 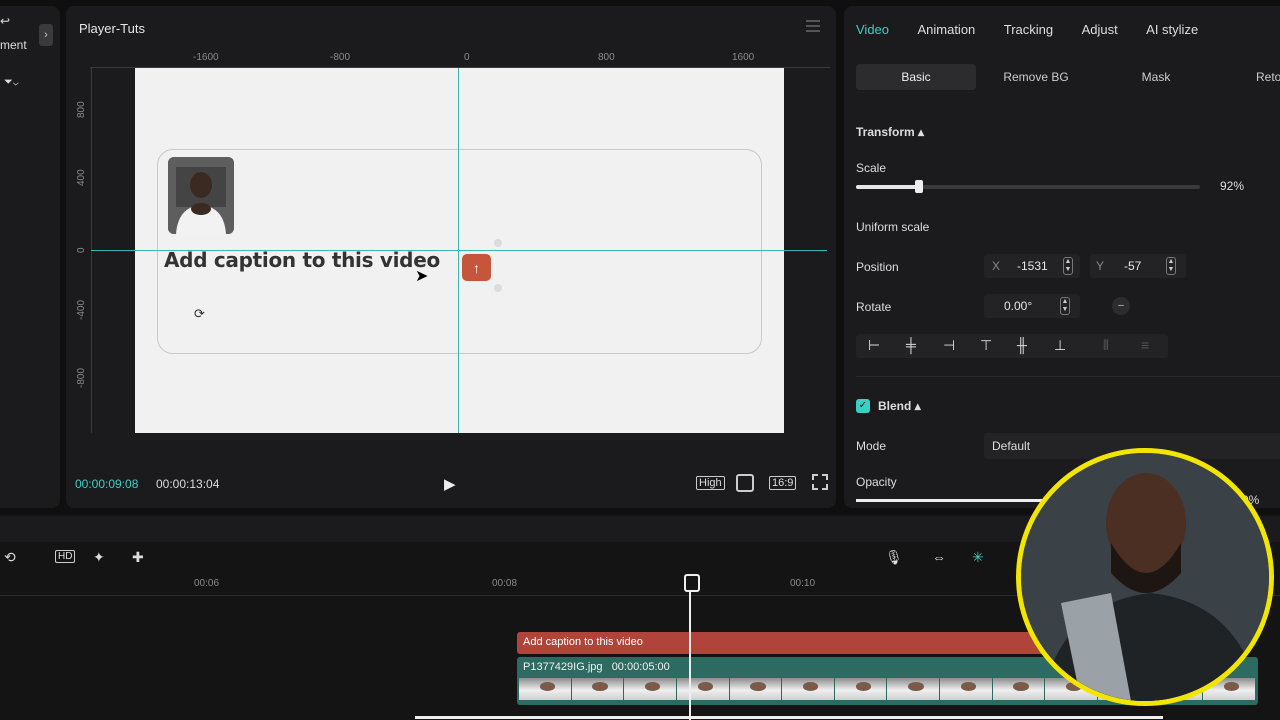 I want to click on timeline-ruler-label: 00:10, so click(x=803, y=583).